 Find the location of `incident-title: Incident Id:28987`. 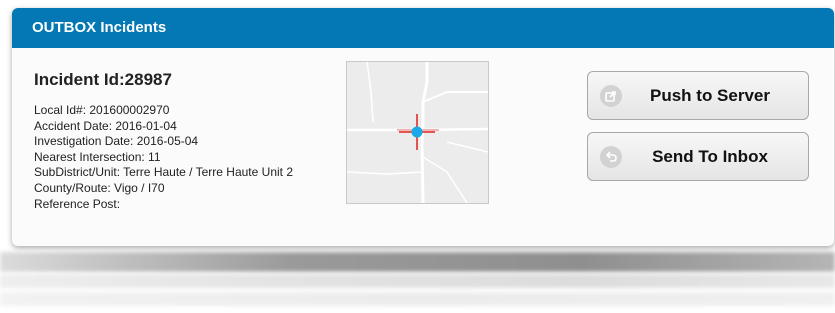

incident-title: Incident Id:28987 is located at coordinates (103, 79).